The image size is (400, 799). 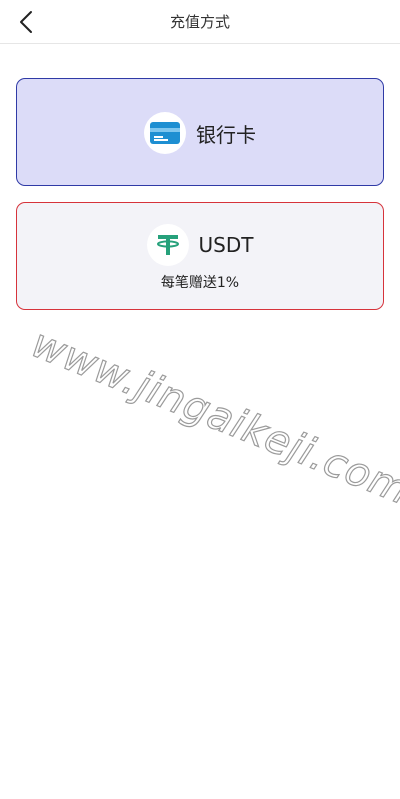 What do you see at coordinates (200, 283) in the screenshot?
I see `usdt-bonus-text: 每笔赠送1%` at bounding box center [200, 283].